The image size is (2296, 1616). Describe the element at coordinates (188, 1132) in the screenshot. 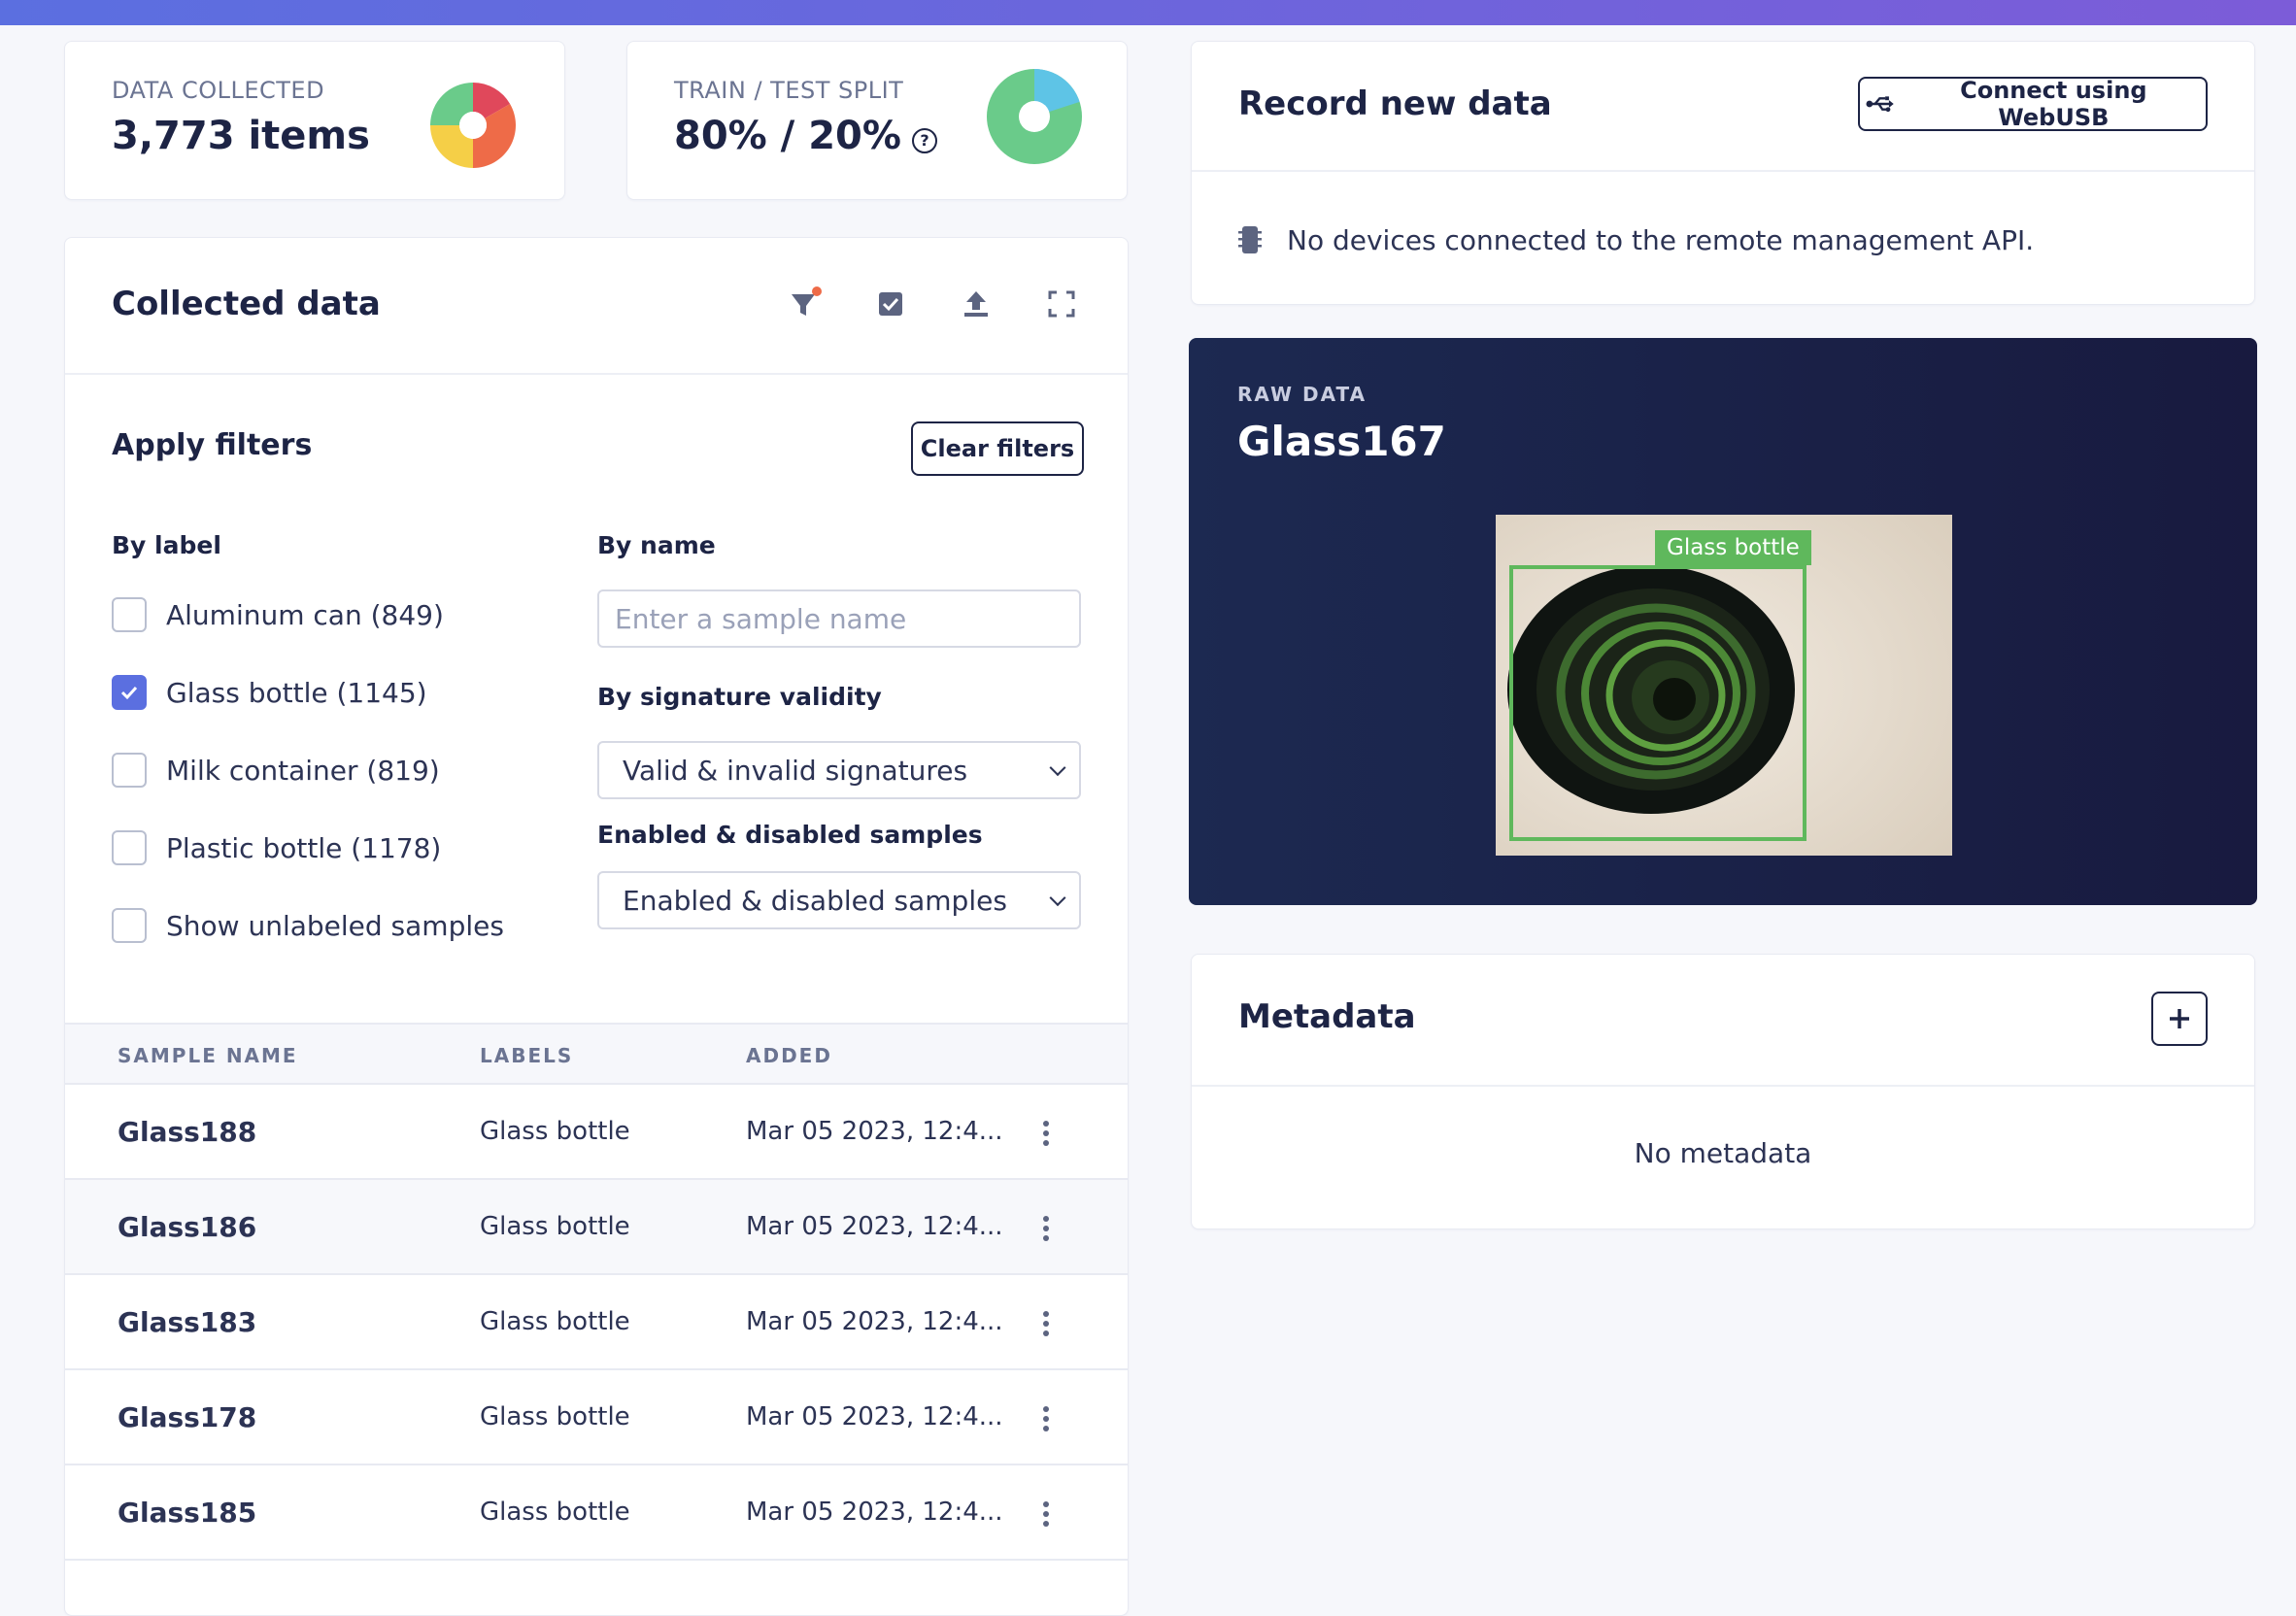

I see `sample-name: Glass188` at that location.